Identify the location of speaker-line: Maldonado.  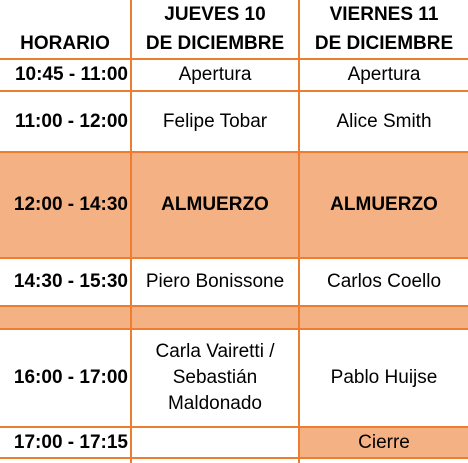
(215, 403).